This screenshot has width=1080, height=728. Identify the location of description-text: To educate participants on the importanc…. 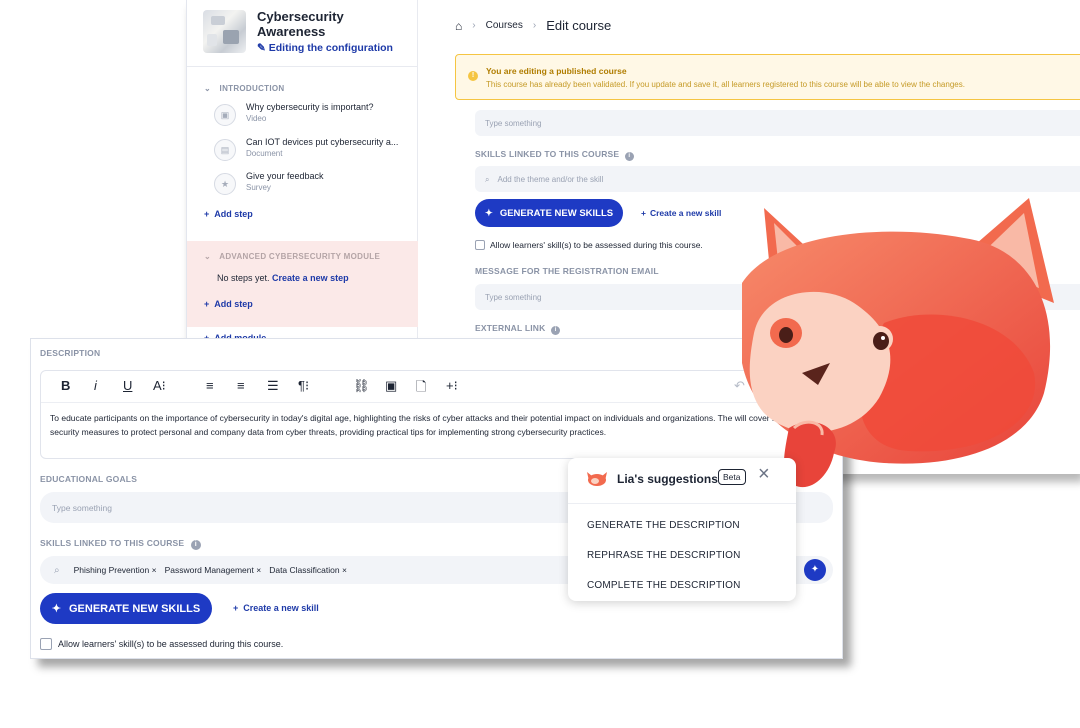
(430, 425).